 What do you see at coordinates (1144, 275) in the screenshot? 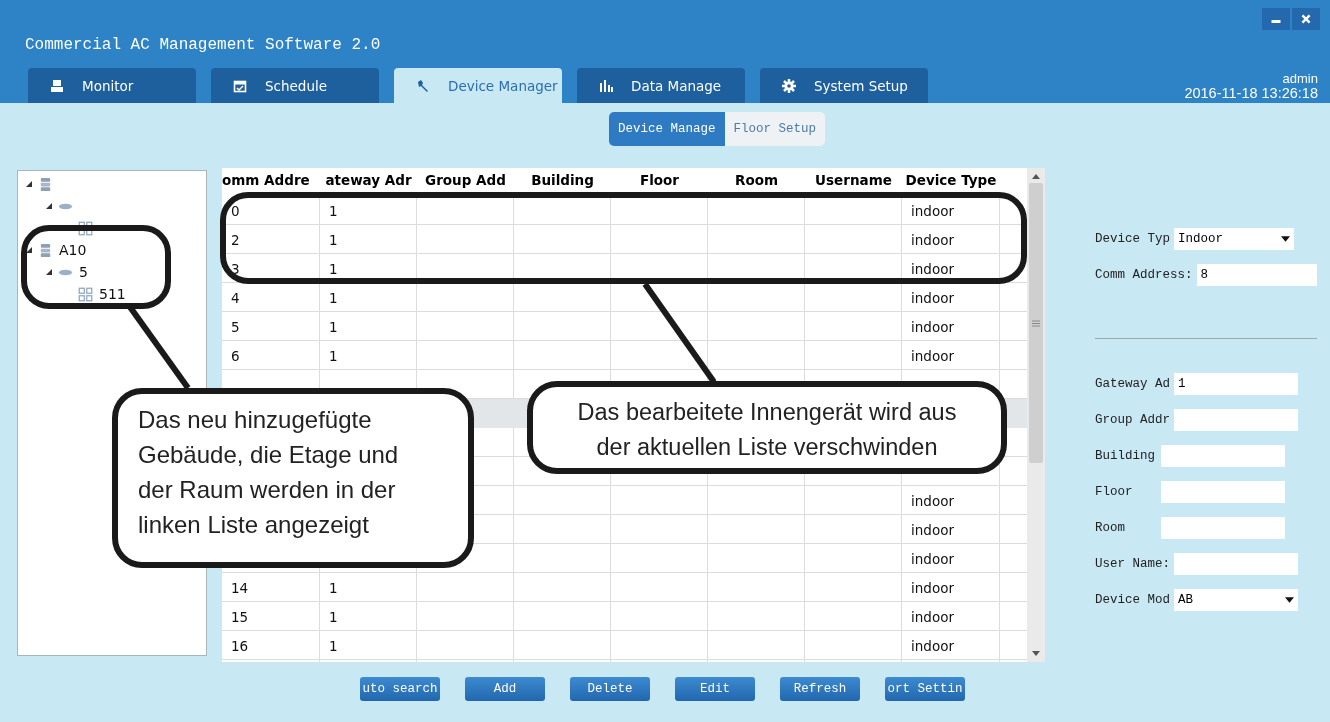
I see `field-label: Comm Address:` at bounding box center [1144, 275].